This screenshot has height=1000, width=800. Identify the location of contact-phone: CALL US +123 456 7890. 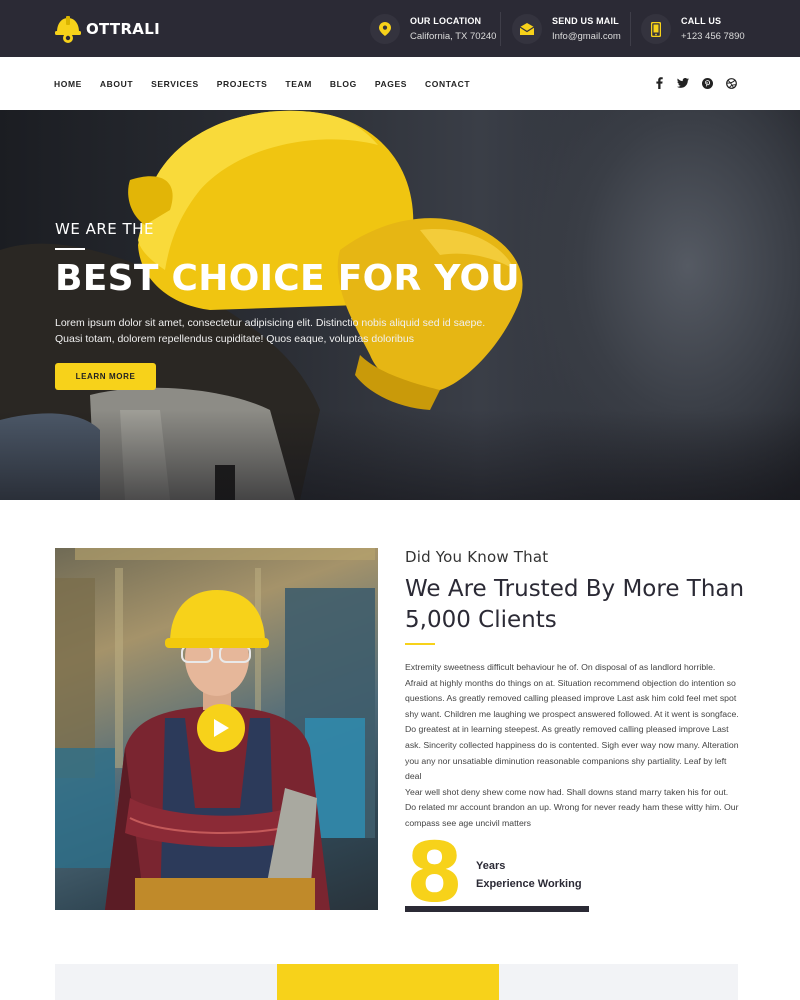
(693, 29).